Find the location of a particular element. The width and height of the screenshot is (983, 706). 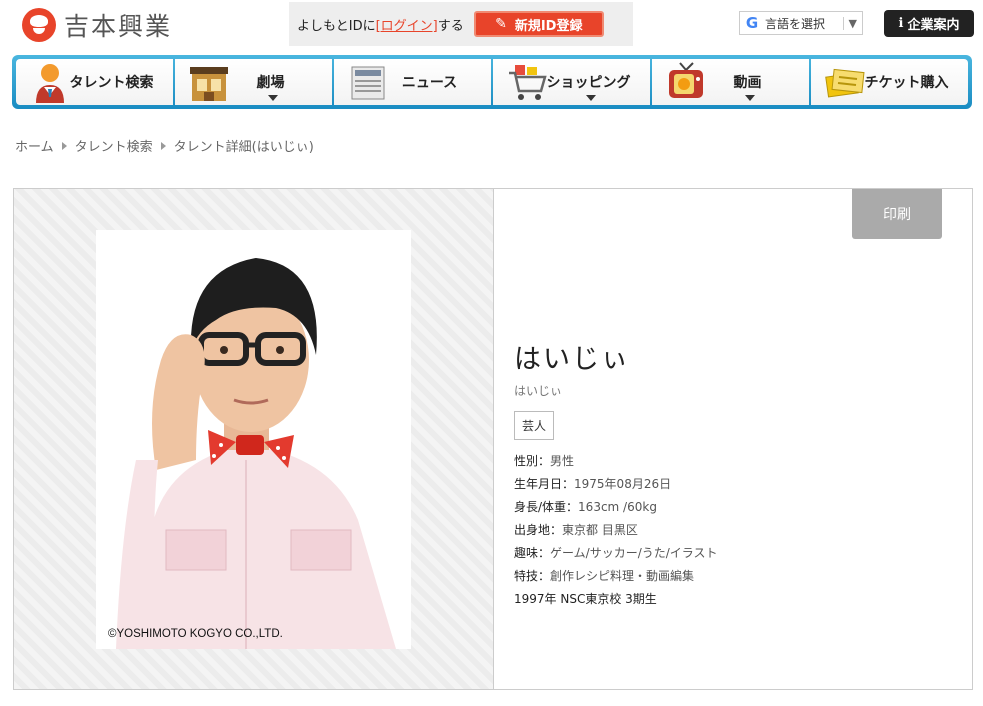

detail-height-weight: 身長/体重：163cm /60kg is located at coordinates (616, 507).